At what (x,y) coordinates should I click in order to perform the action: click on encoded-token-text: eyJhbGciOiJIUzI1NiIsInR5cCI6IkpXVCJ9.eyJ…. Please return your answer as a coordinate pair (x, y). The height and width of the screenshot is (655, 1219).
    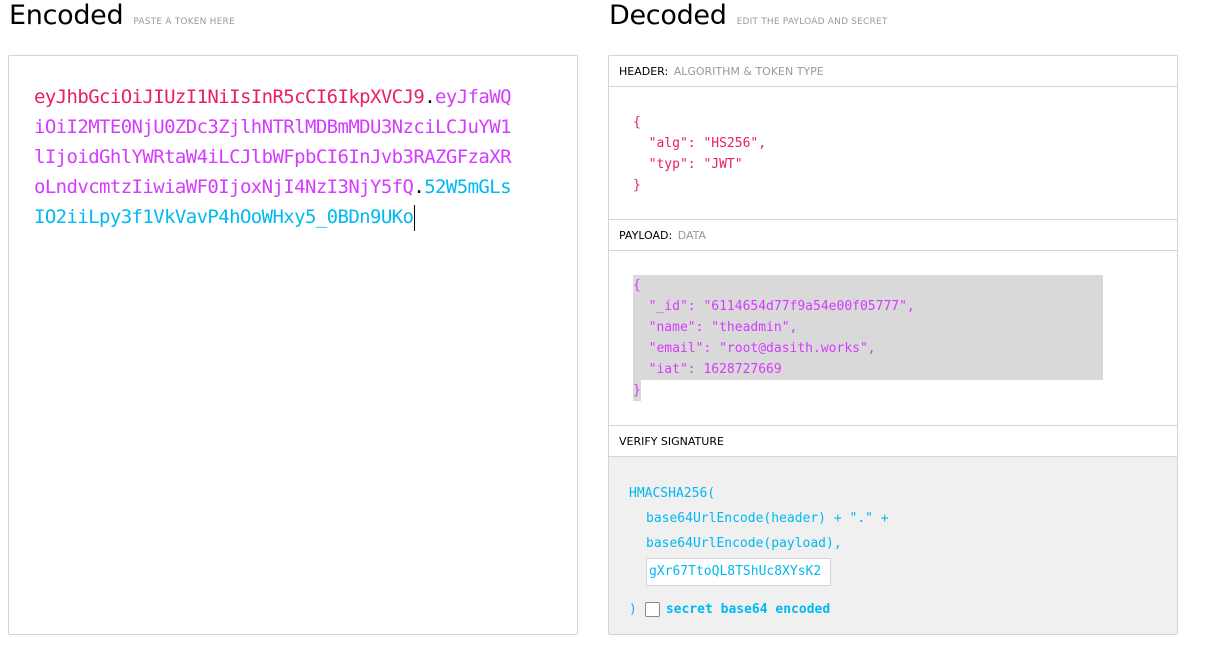
    Looking at the image, I should click on (274, 157).